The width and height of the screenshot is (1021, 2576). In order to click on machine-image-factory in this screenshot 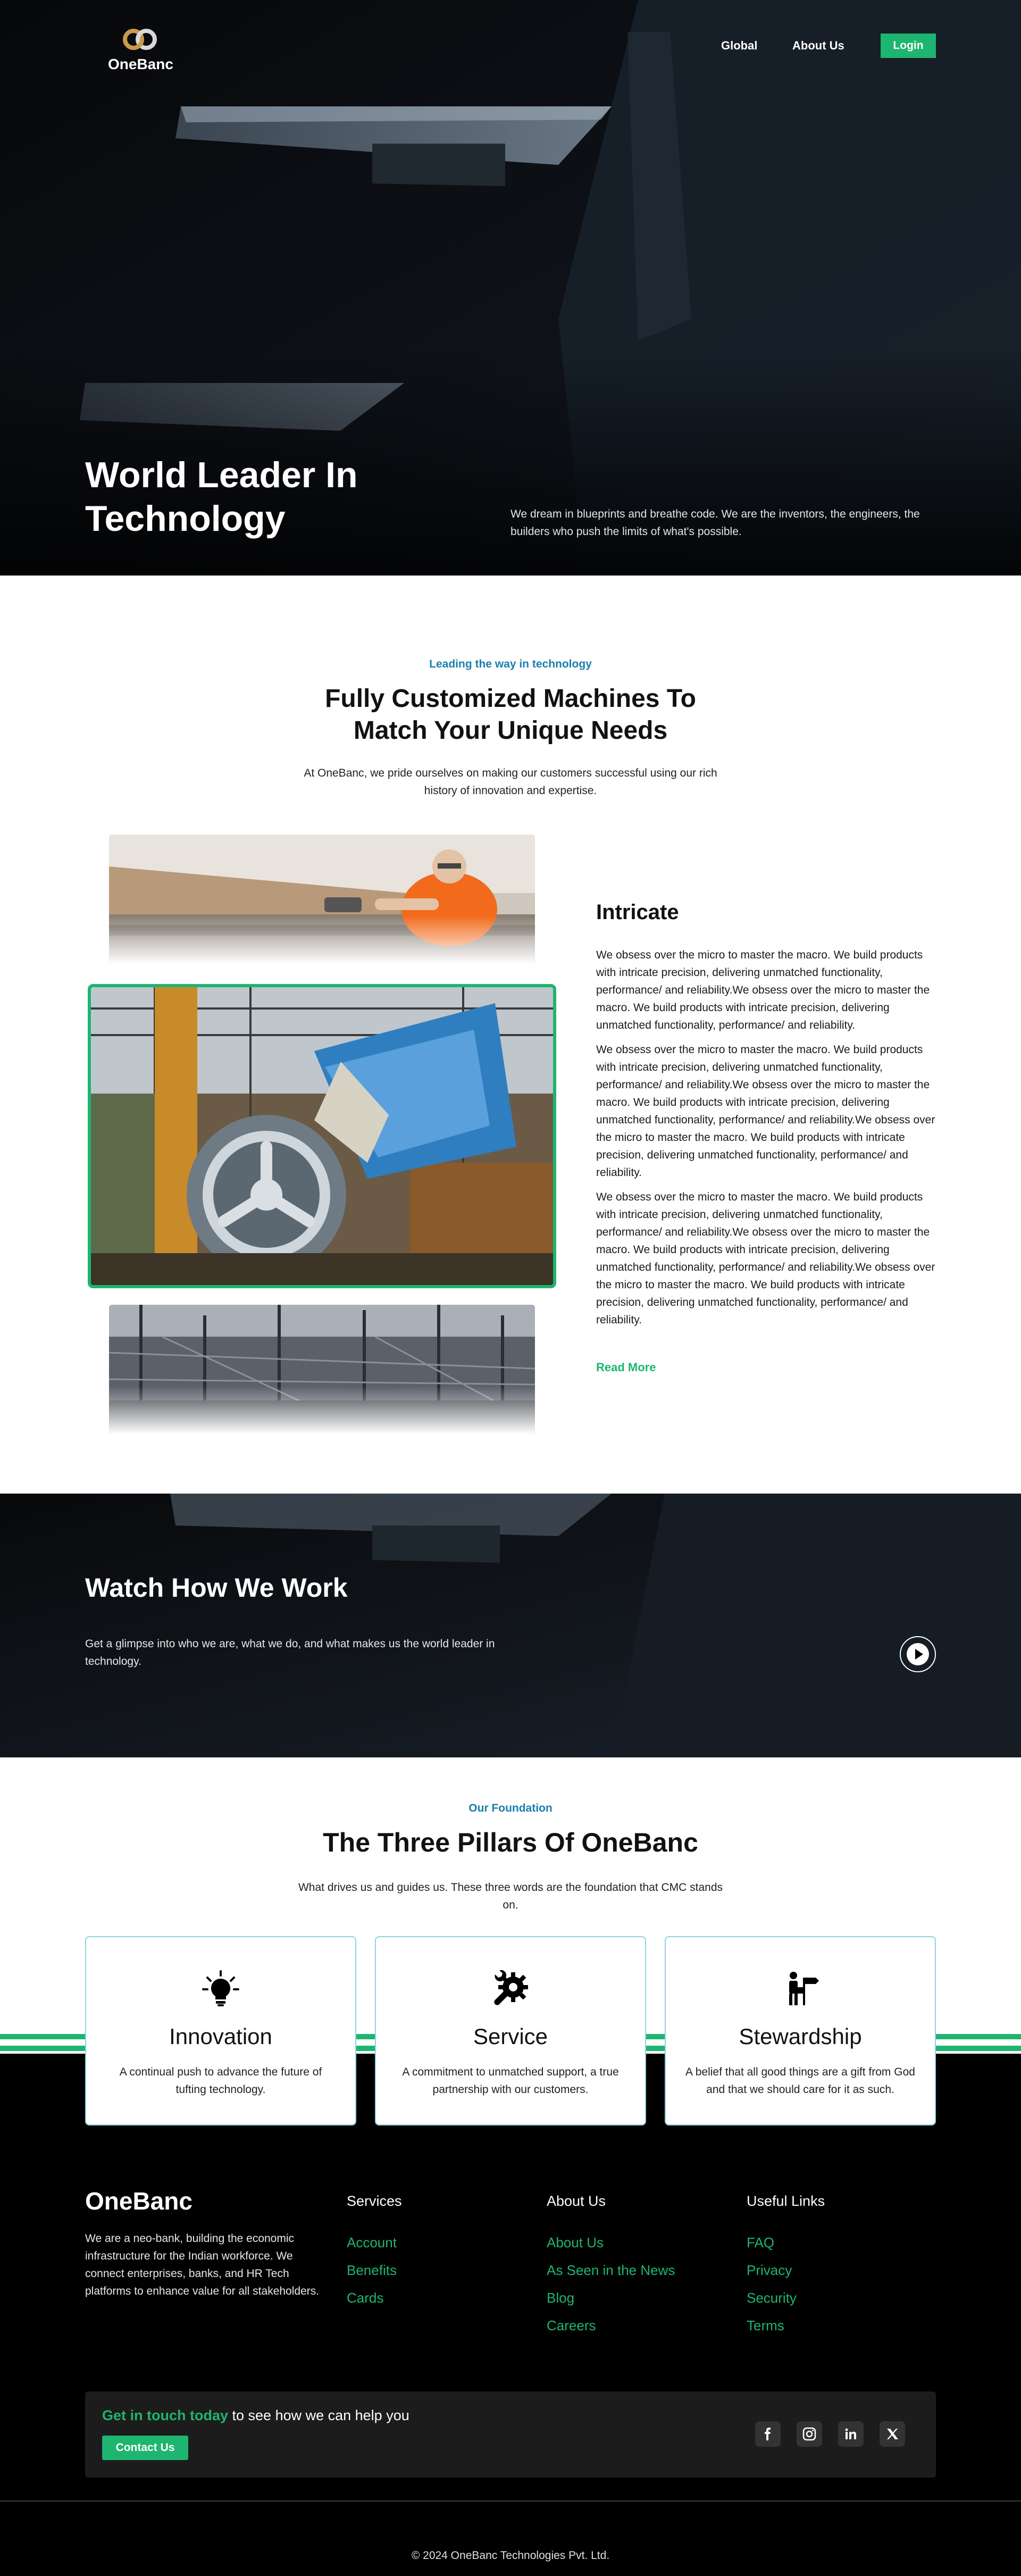, I will do `click(322, 1369)`.